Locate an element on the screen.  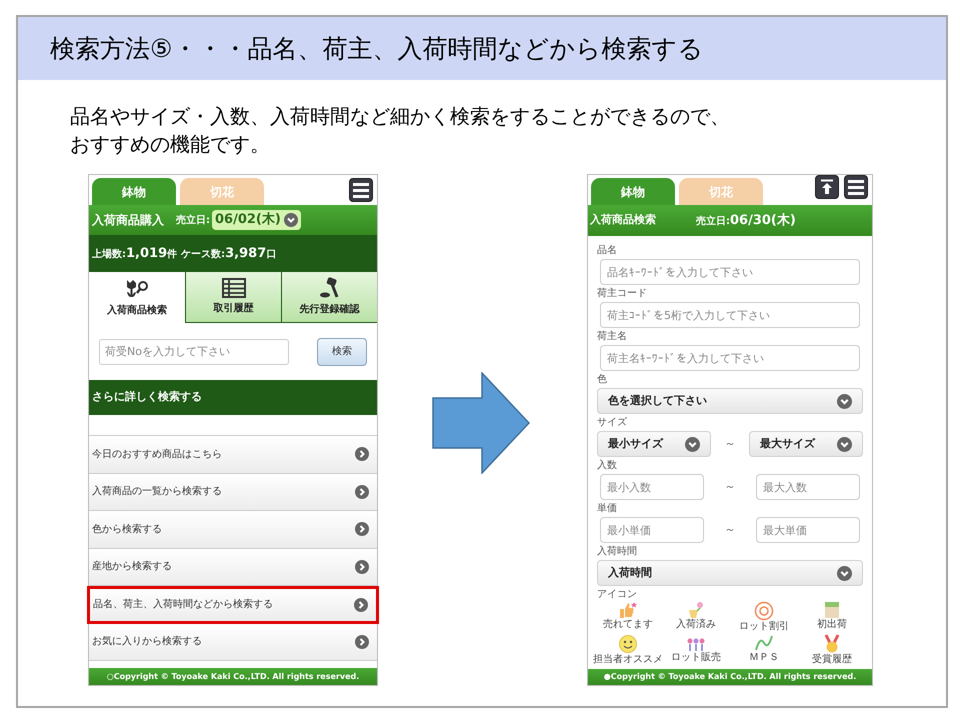
text-field: 最大入数 is located at coordinates (808, 487).